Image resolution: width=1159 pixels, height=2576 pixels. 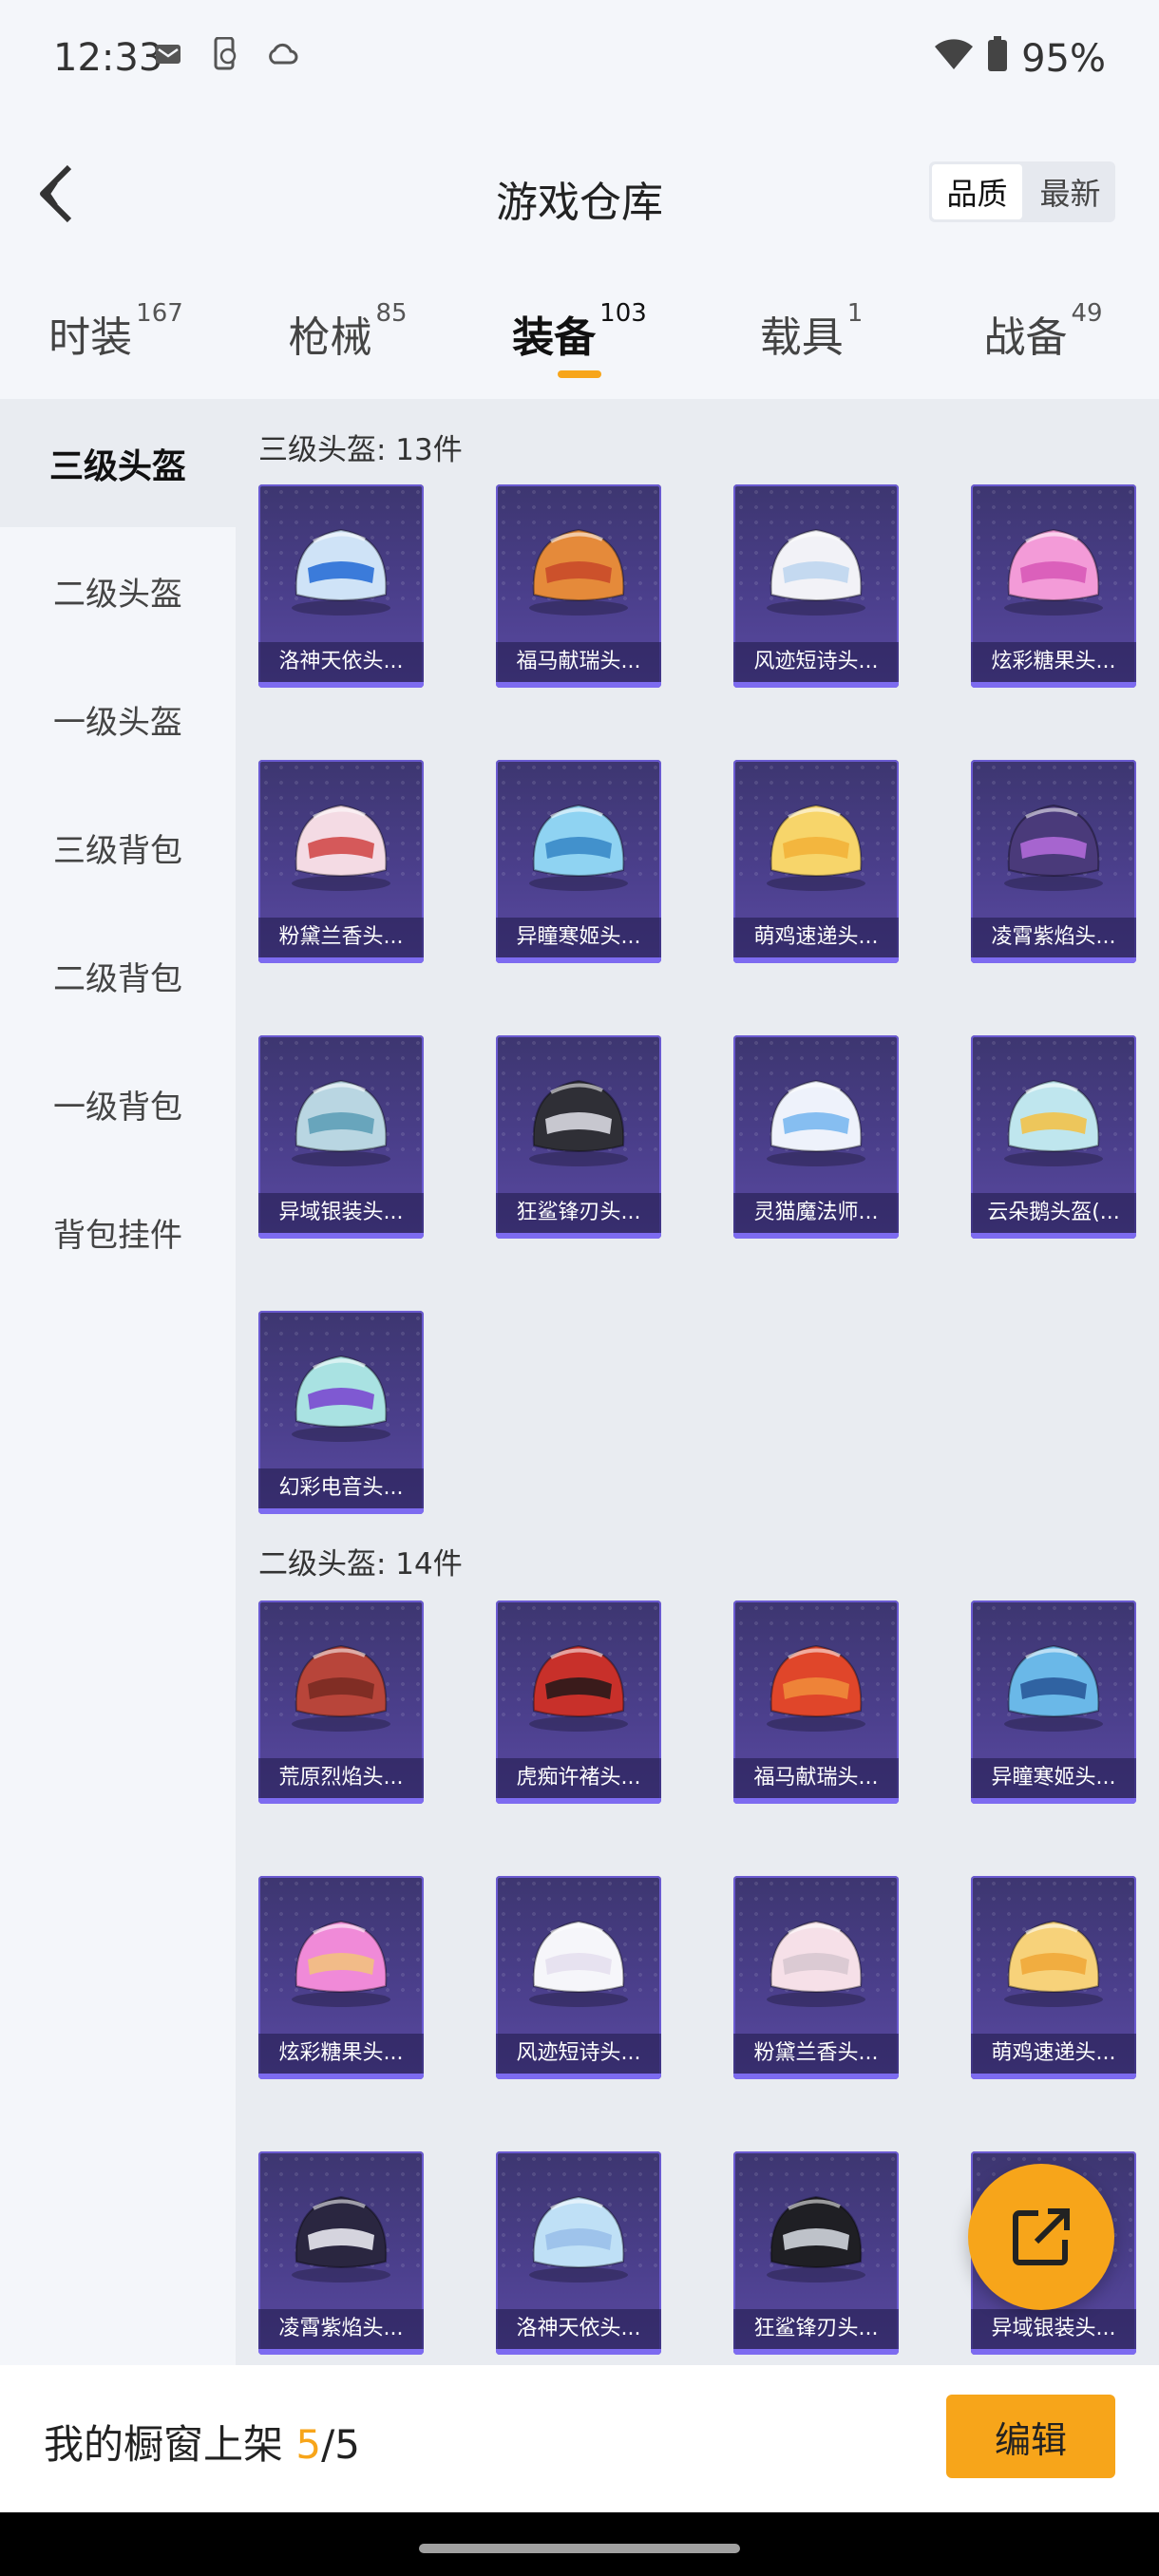 I want to click on sidebar-item-level3-helmet: 三级头盔, so click(x=118, y=463).